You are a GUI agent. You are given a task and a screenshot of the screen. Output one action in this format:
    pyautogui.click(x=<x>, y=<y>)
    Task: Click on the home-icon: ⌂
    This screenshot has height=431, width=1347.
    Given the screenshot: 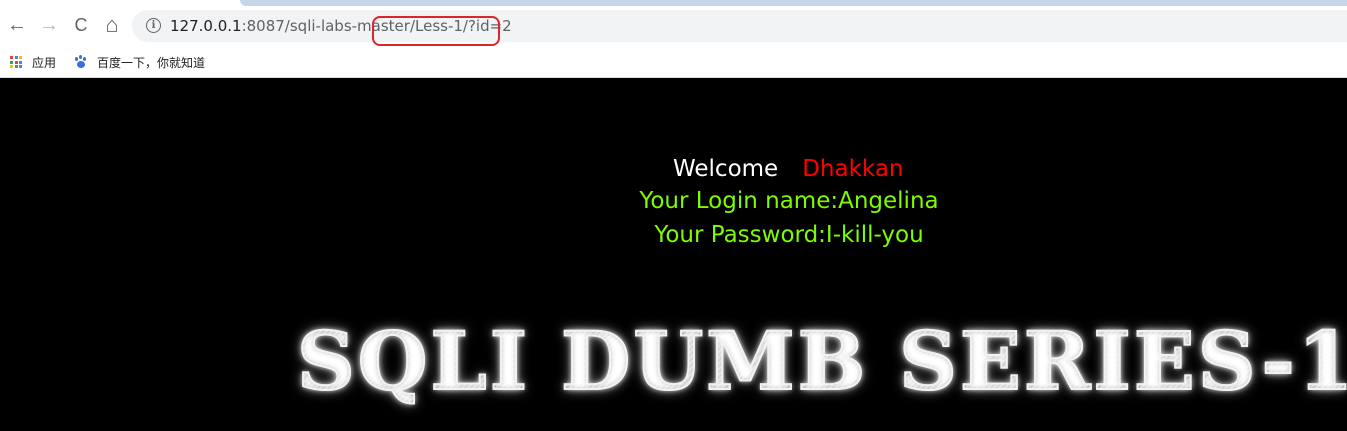 What is the action you would take?
    pyautogui.click(x=112, y=24)
    